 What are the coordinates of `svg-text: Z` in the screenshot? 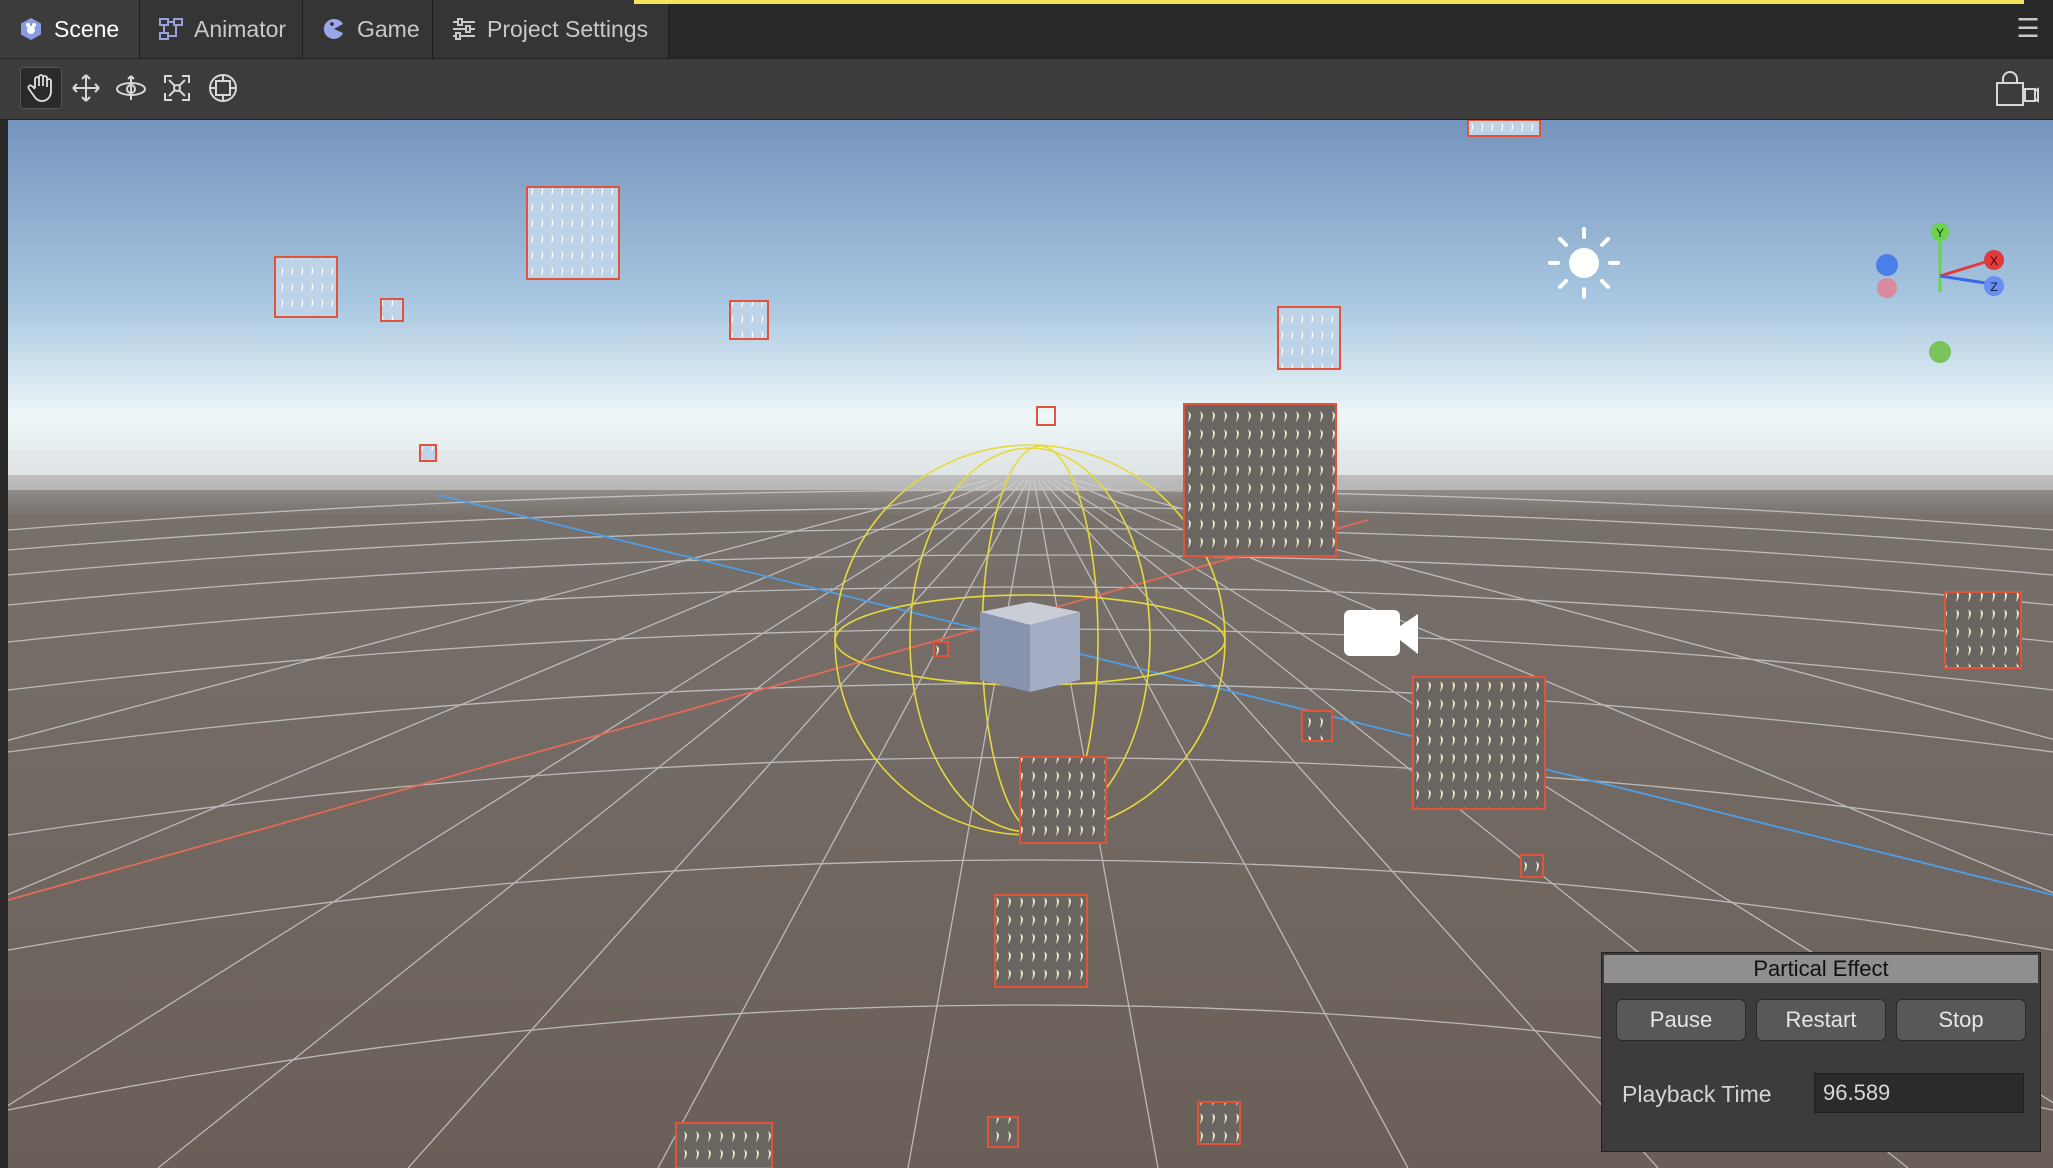 It's located at (1993, 287).